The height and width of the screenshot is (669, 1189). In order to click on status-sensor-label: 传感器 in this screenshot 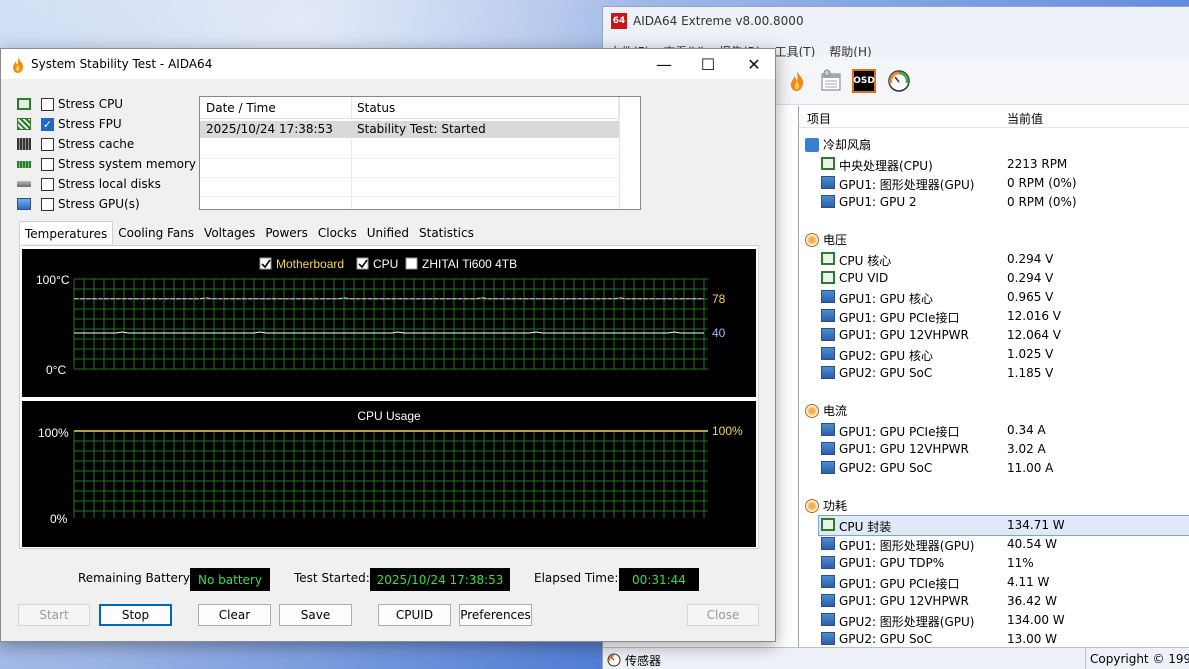, I will do `click(643, 661)`.